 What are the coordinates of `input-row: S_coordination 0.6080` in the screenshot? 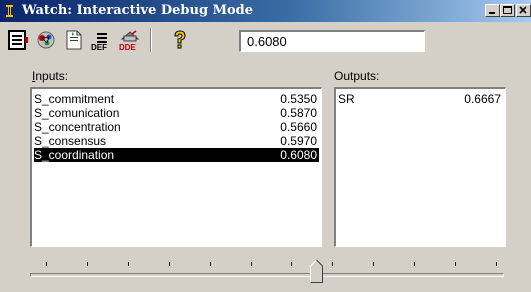 It's located at (176, 155).